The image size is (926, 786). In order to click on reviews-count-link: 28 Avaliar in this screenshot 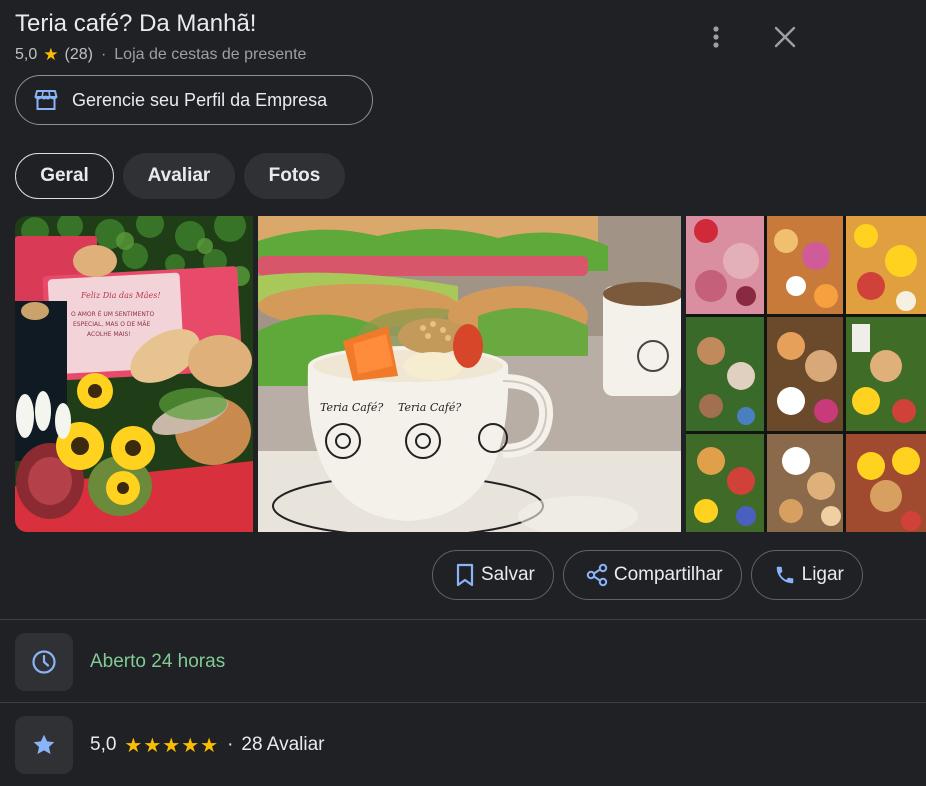, I will do `click(282, 745)`.